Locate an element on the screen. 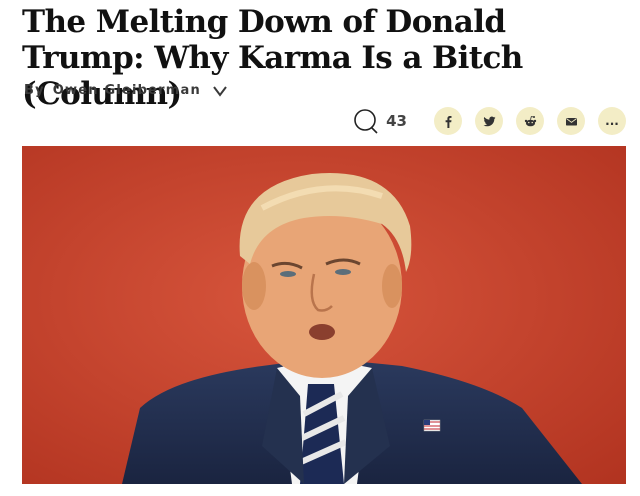 The height and width of the screenshot is (496, 640). chevron-down-icon is located at coordinates (220, 91).